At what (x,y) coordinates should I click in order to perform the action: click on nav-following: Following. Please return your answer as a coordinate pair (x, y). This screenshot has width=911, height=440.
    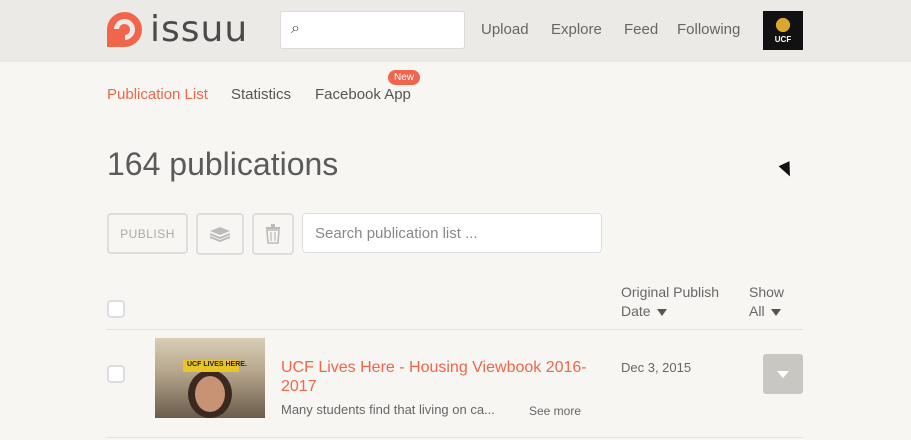
    Looking at the image, I should click on (708, 29).